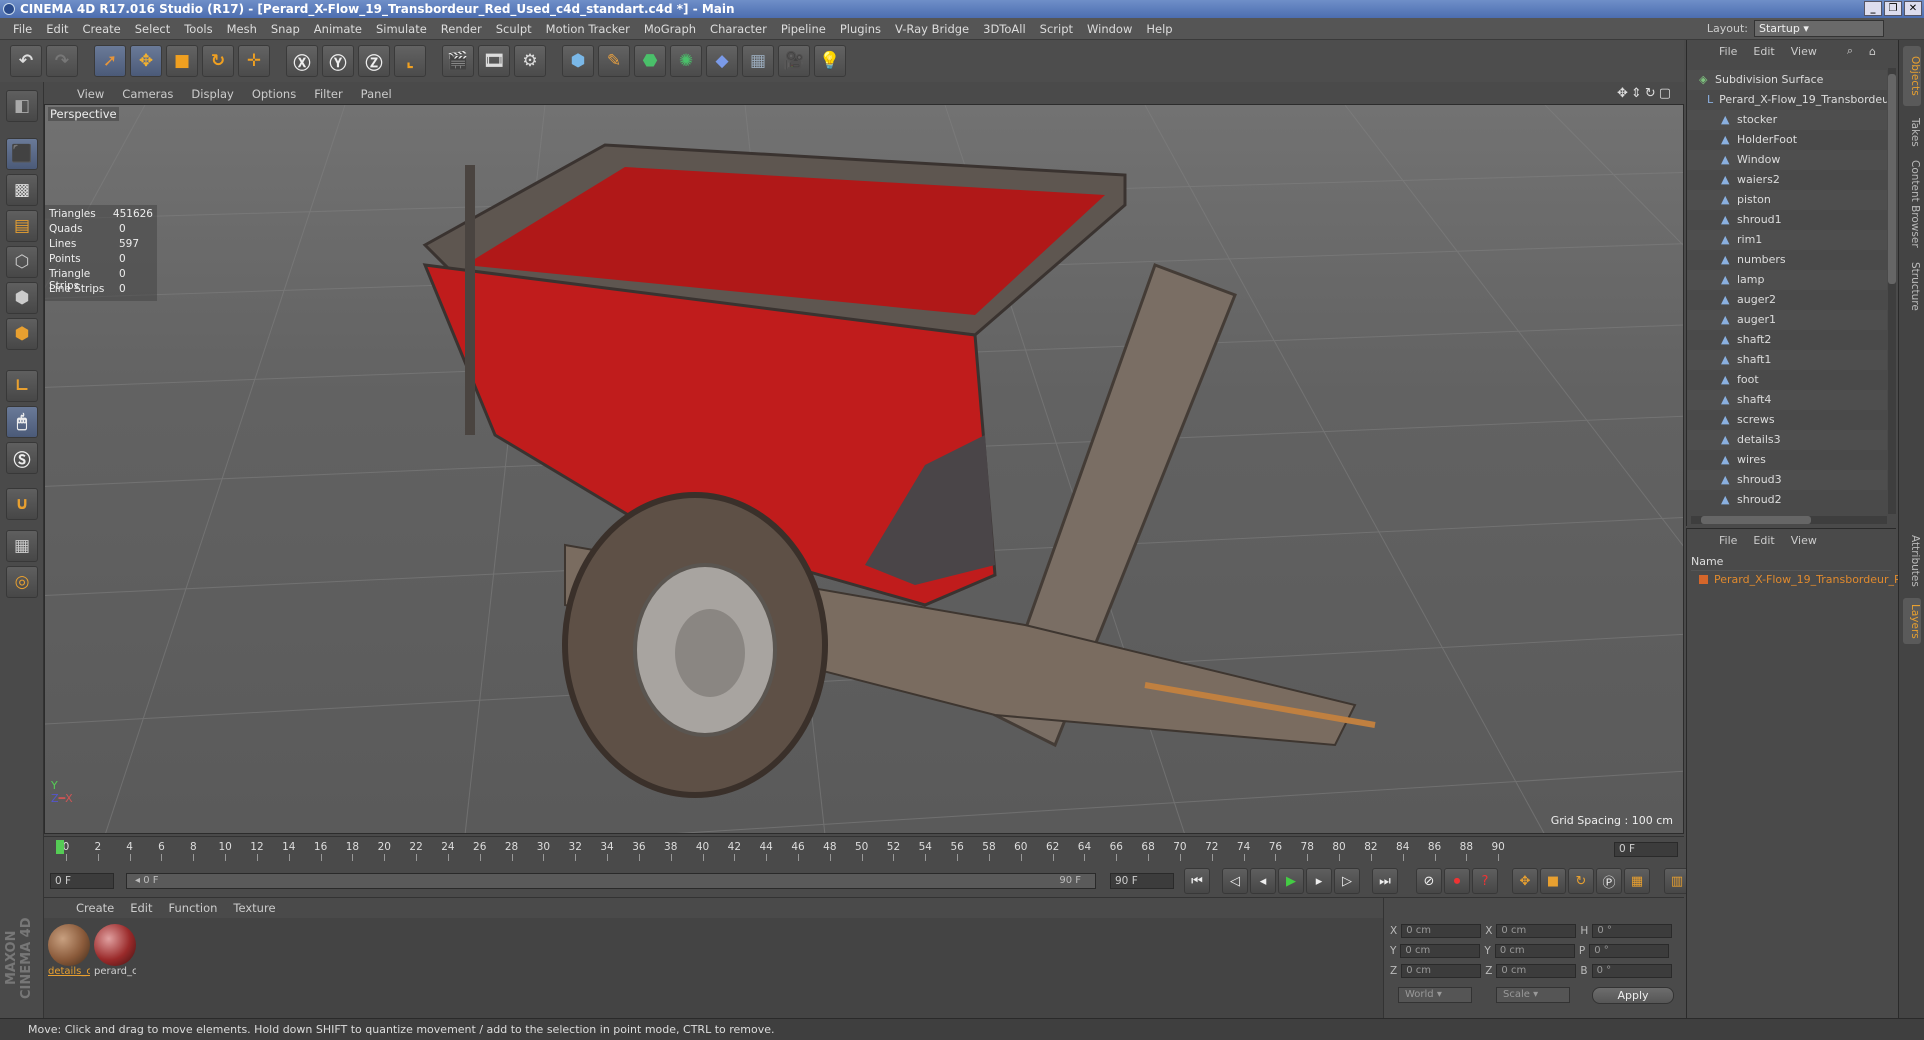 Image resolution: width=1924 pixels, height=1040 pixels. What do you see at coordinates (22, 422) in the screenshot?
I see `tweak-mode-icon: 🖱` at bounding box center [22, 422].